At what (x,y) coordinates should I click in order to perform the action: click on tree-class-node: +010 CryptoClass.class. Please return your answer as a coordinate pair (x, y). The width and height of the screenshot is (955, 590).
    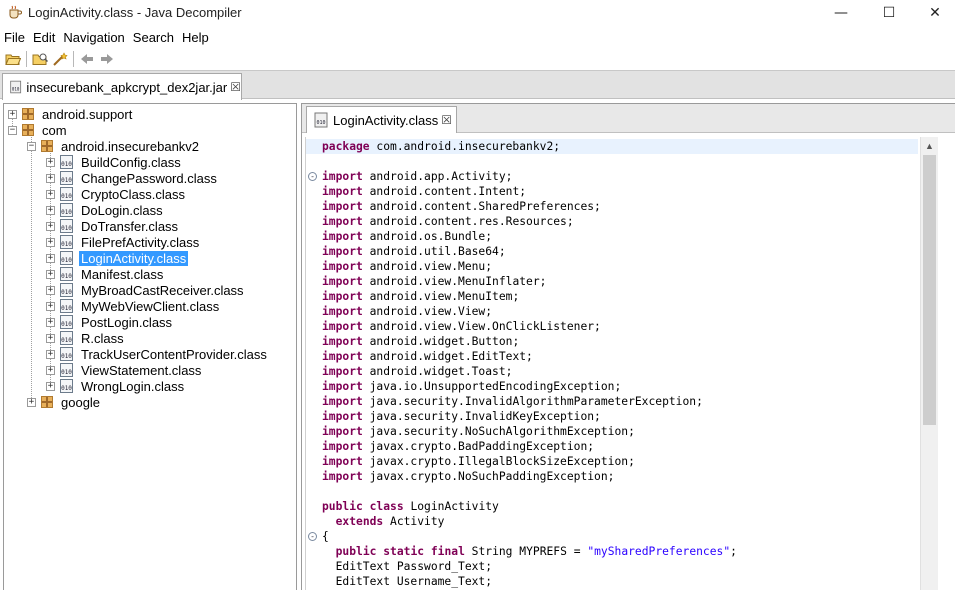
    Looking at the image, I should click on (116, 194).